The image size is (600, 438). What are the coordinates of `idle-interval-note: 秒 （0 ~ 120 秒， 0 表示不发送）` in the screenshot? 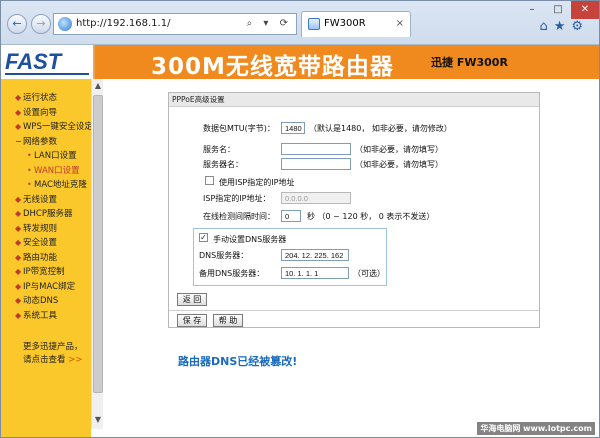 It's located at (371, 216).